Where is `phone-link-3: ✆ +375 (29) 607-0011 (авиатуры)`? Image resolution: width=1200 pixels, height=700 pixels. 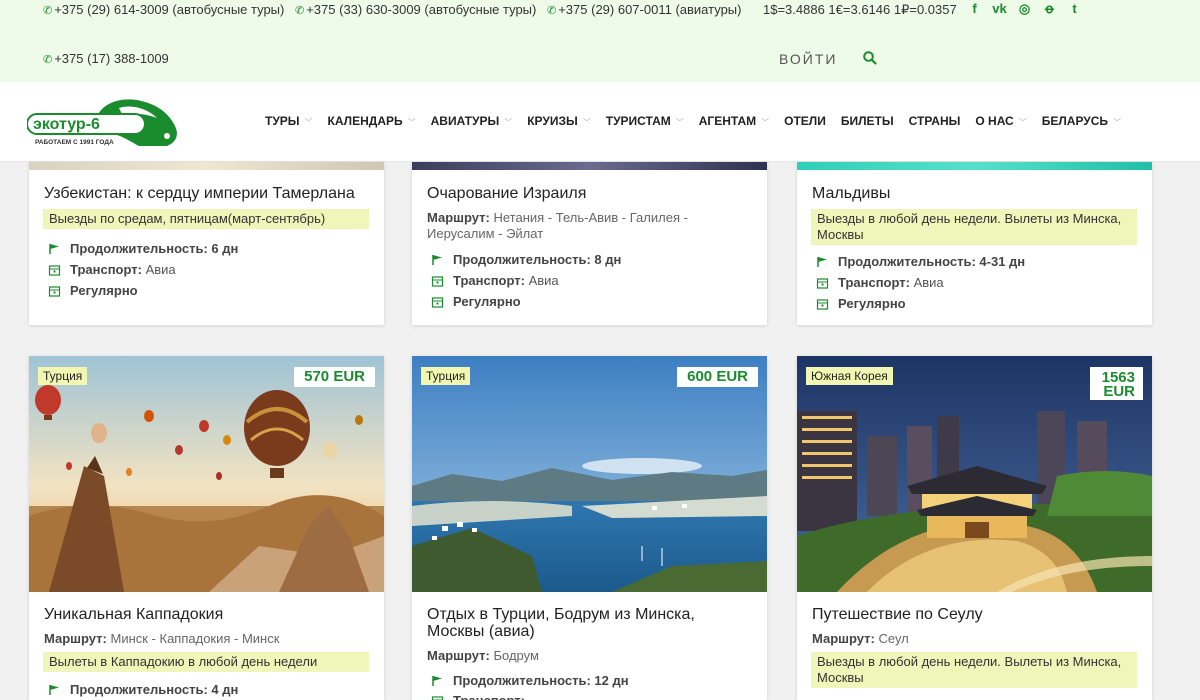
phone-link-3: ✆ +375 (29) 607-0011 (авиатуры) is located at coordinates (644, 9).